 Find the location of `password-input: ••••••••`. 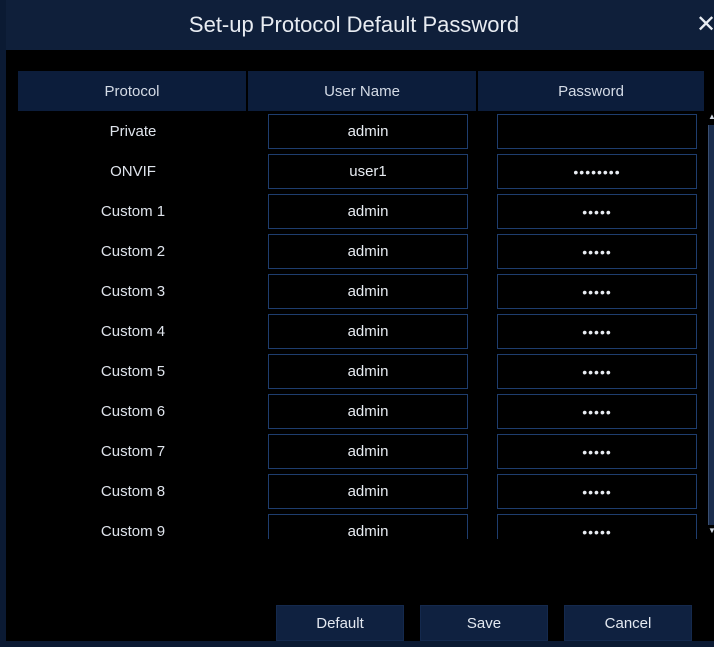

password-input: •••••••• is located at coordinates (597, 171).